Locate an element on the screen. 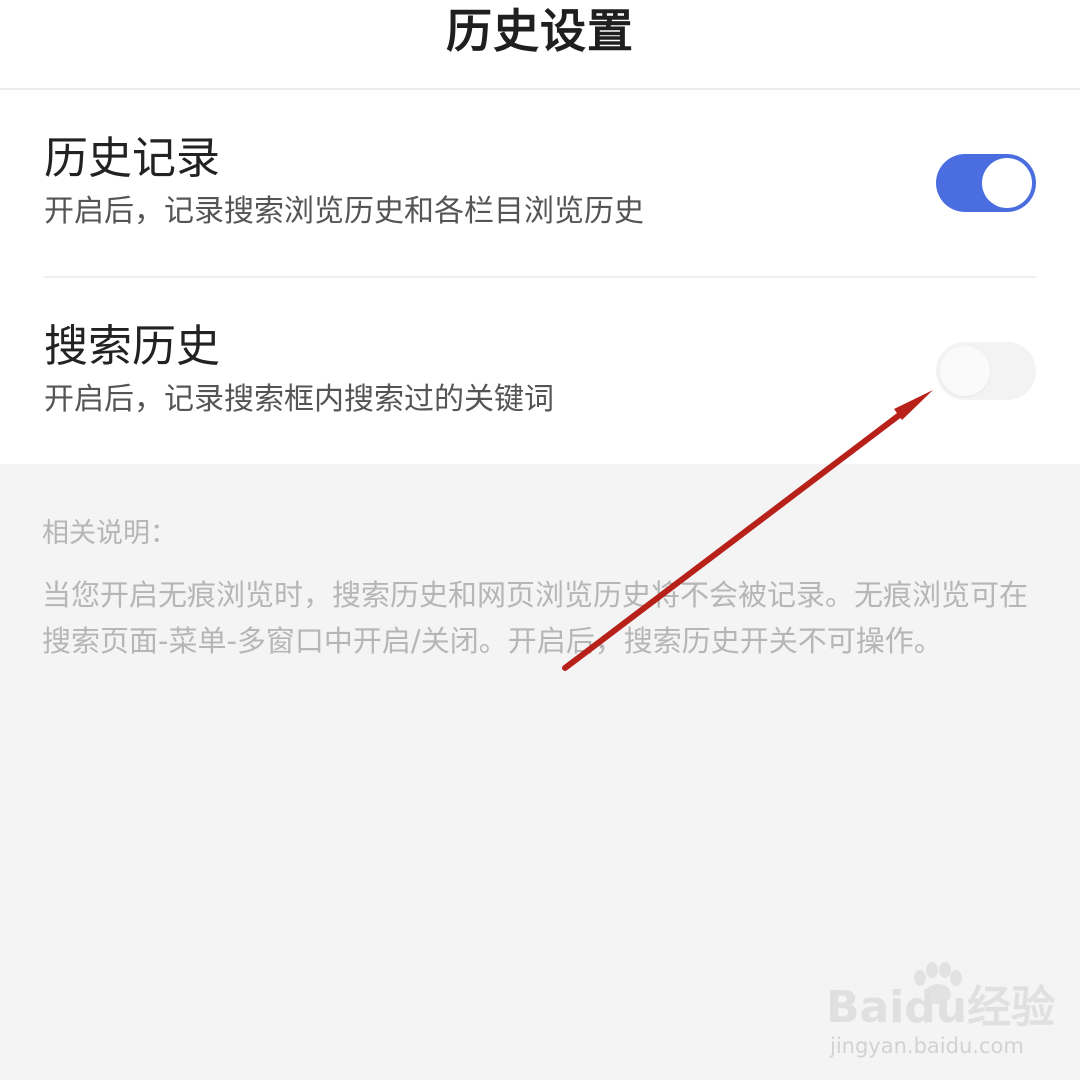 The image size is (1080, 1080). search-history-toggle is located at coordinates (986, 371).